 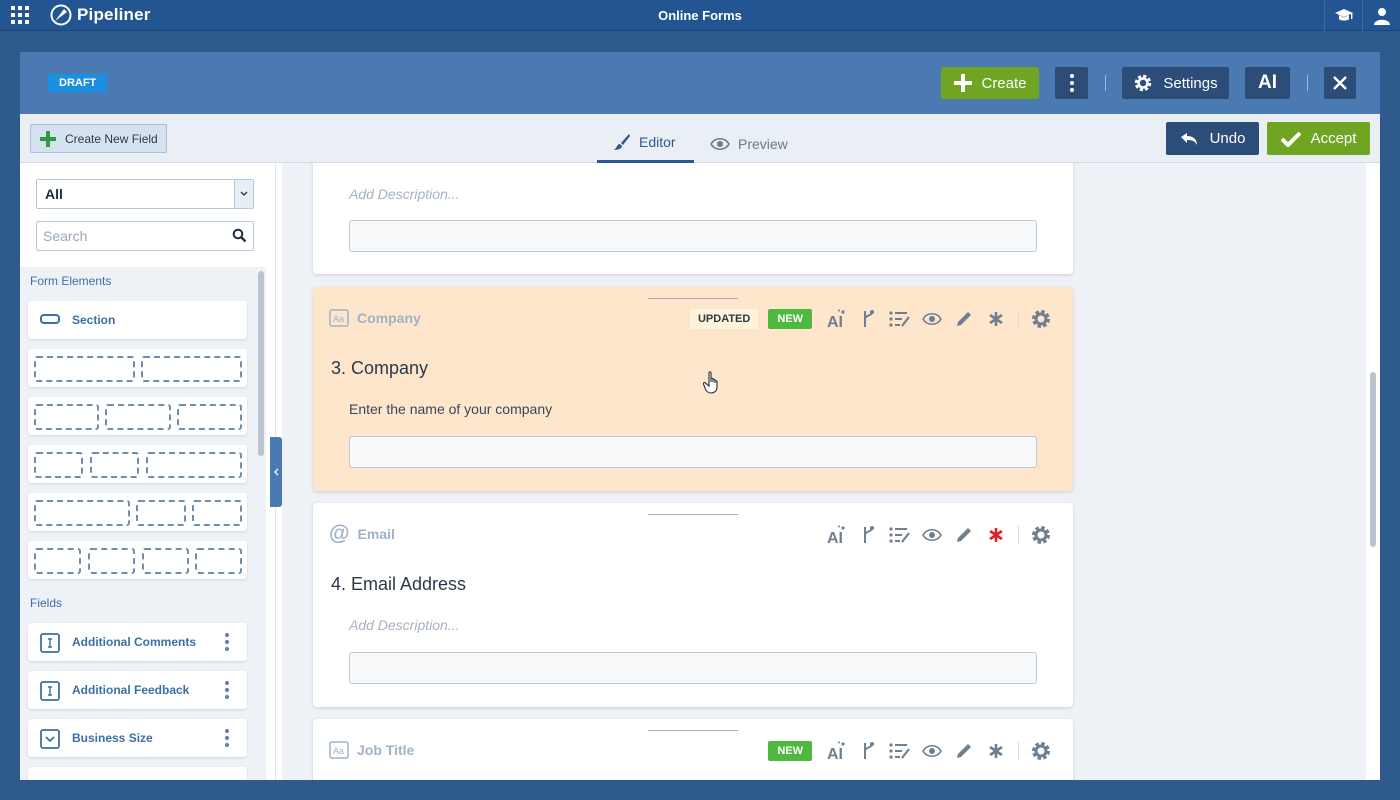 What do you see at coordinates (1105, 83) in the screenshot?
I see `header-divider` at bounding box center [1105, 83].